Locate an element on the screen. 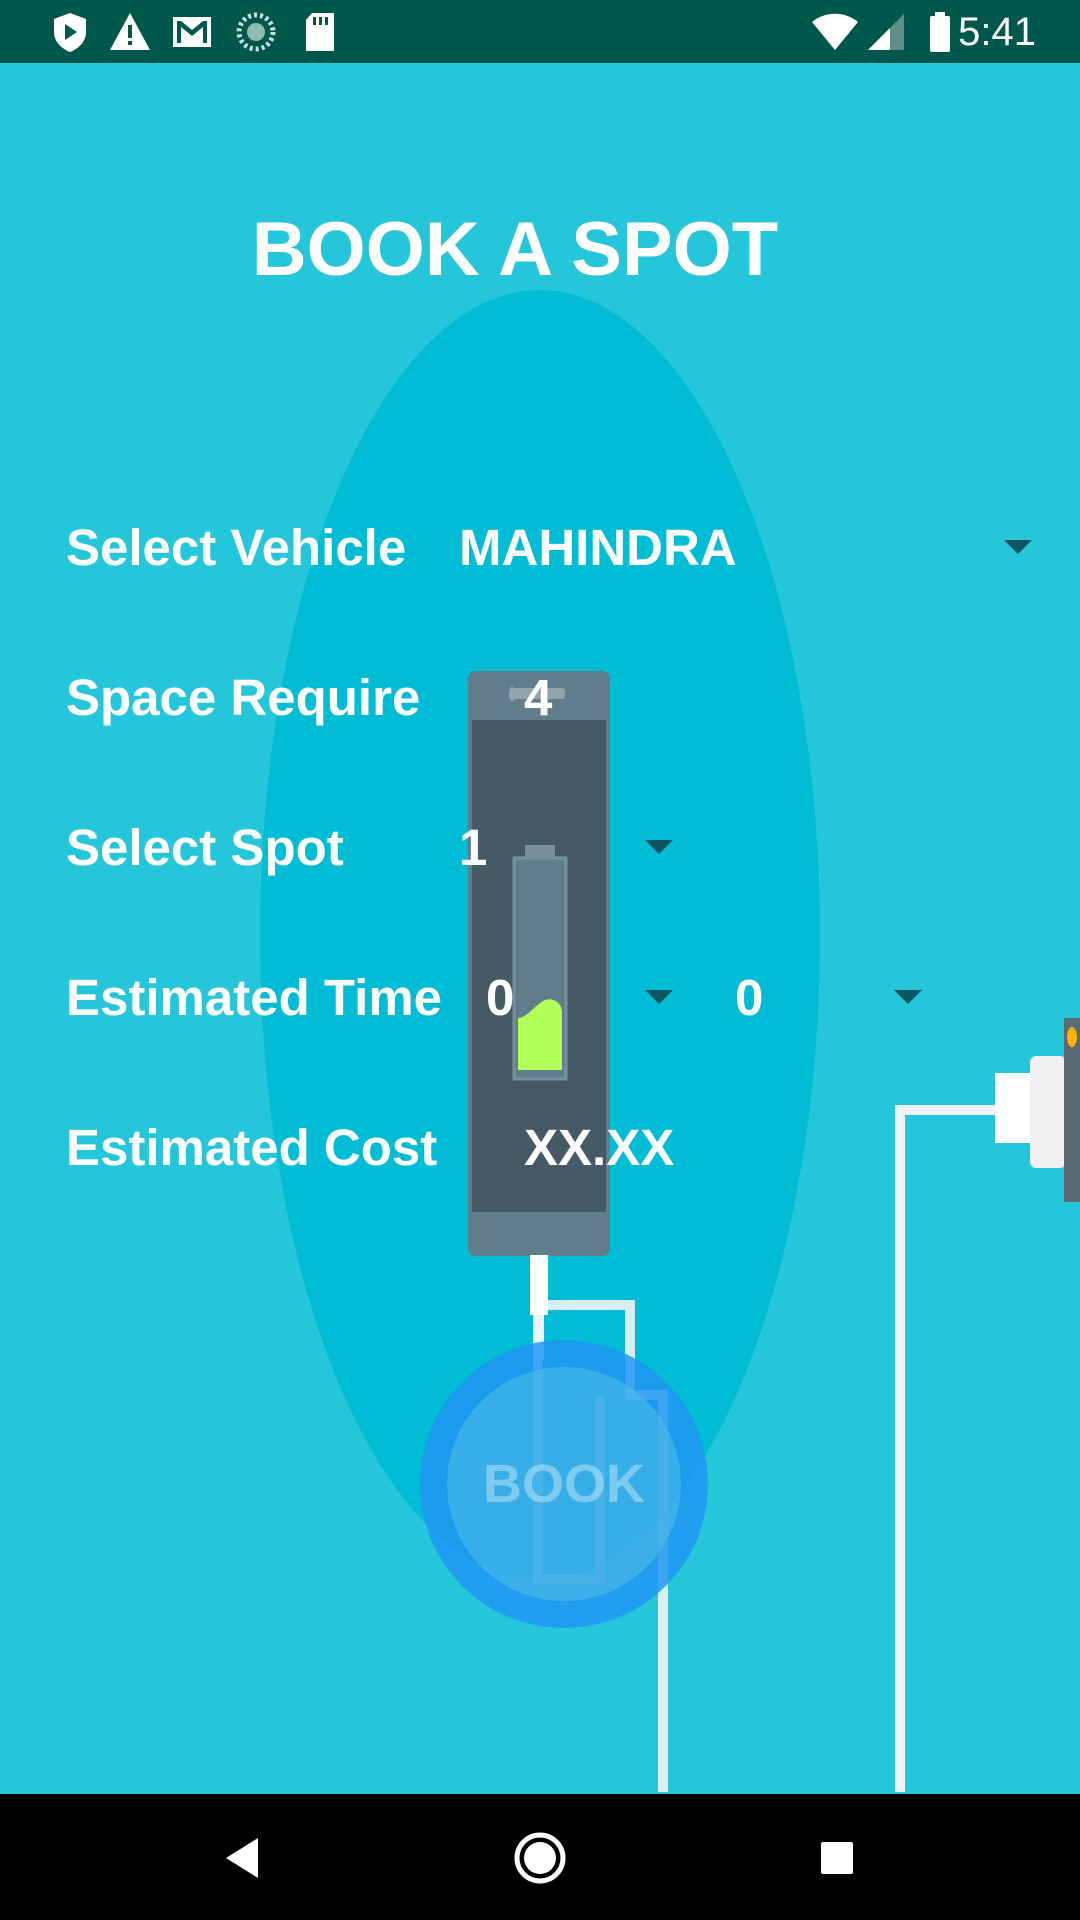 Image resolution: width=1080 pixels, height=1920 pixels. space-label: Space Require is located at coordinates (243, 697).